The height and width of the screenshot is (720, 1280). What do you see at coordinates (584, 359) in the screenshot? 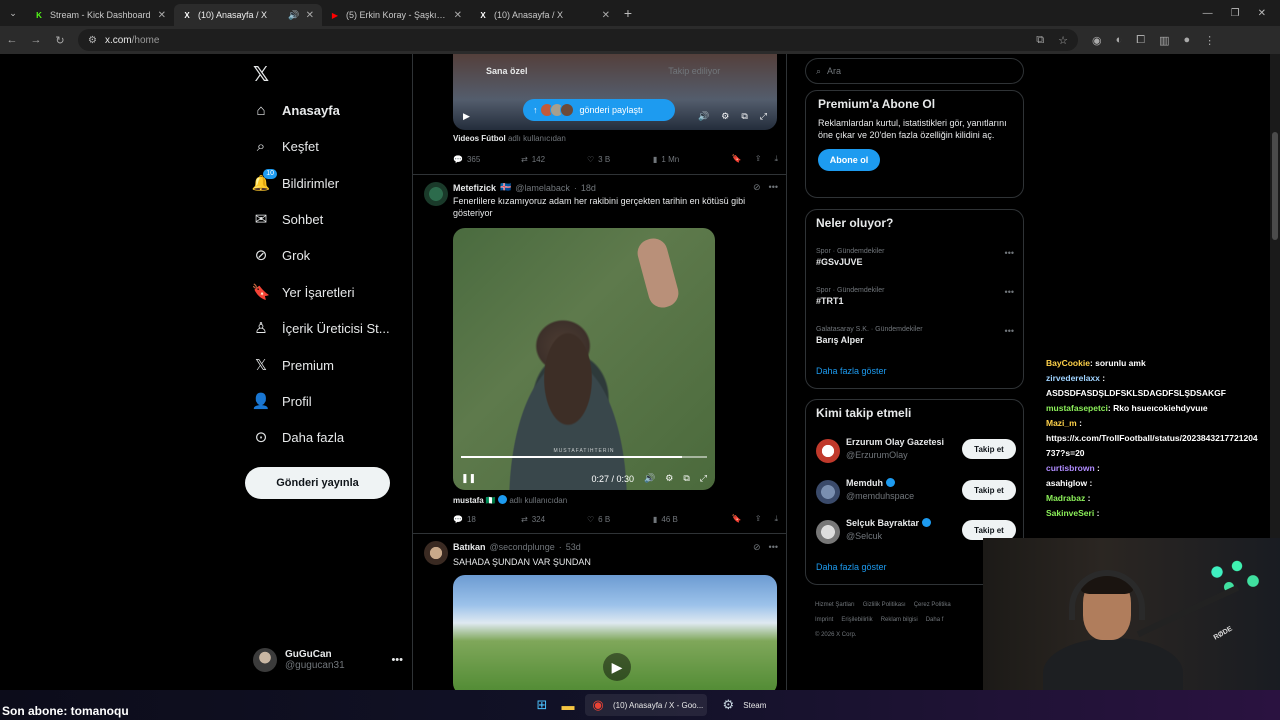
I see `video-player: MUSTAFATIHTERIN ❚❚ 0:27 / 0:30 🔊 ⚙ ⧉ ⤢` at bounding box center [584, 359].